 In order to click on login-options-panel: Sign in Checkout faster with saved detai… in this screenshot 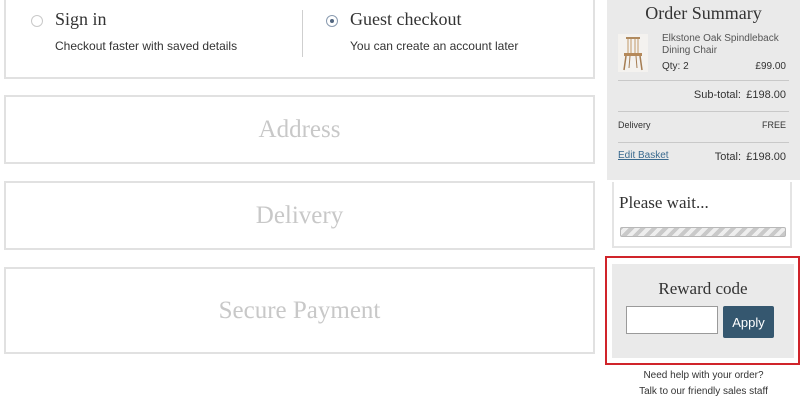, I will do `click(299, 39)`.